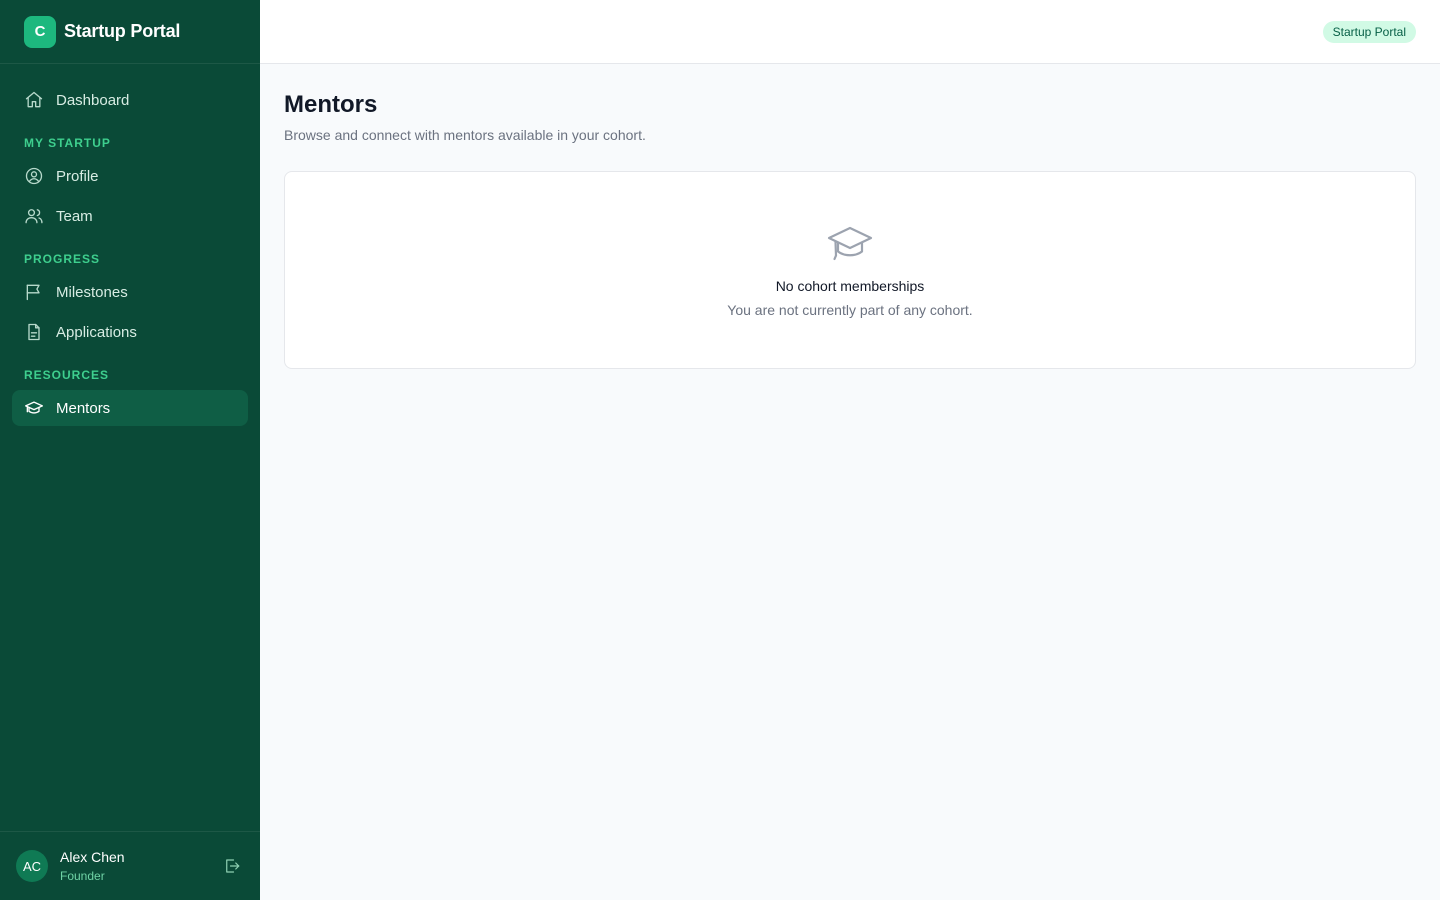 This screenshot has width=1440, height=900. What do you see at coordinates (34, 332) in the screenshot?
I see `document-icon` at bounding box center [34, 332].